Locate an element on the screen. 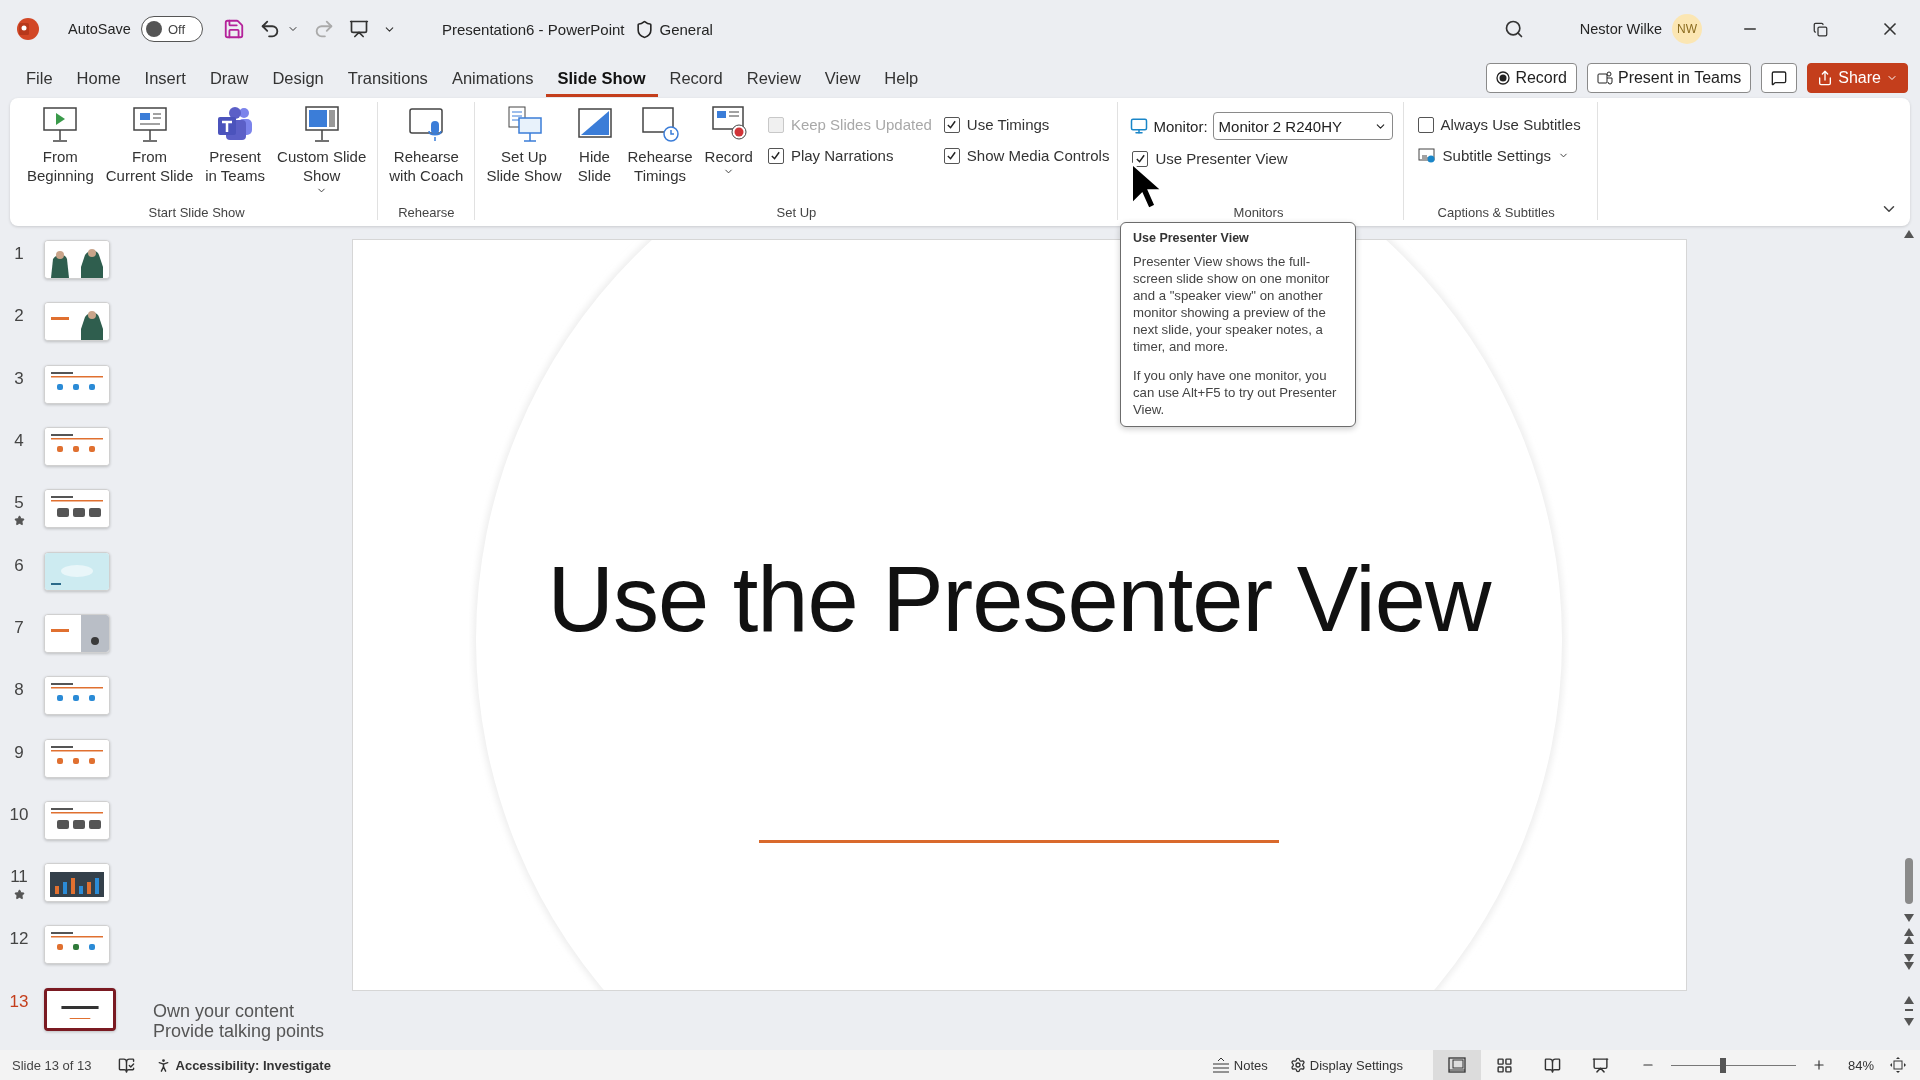 The image size is (1920, 1080). slide-number: 1 is located at coordinates (19, 254).